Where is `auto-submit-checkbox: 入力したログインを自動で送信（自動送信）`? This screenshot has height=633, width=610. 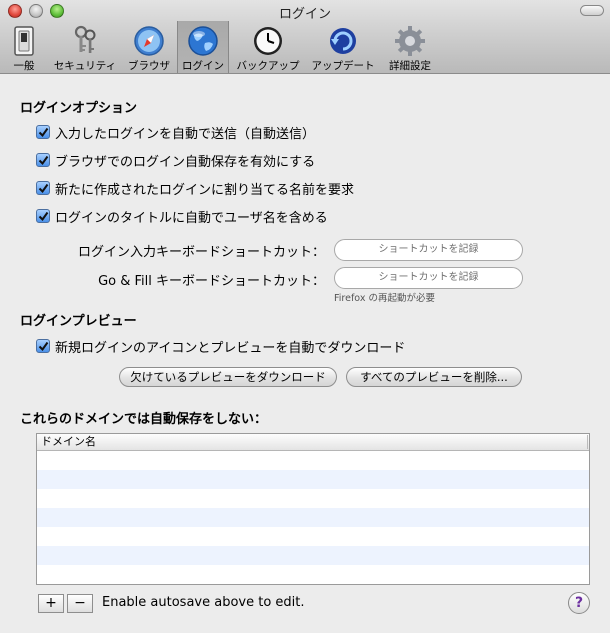 auto-submit-checkbox: 入力したログインを自動で送信（自動送信） is located at coordinates (176, 132).